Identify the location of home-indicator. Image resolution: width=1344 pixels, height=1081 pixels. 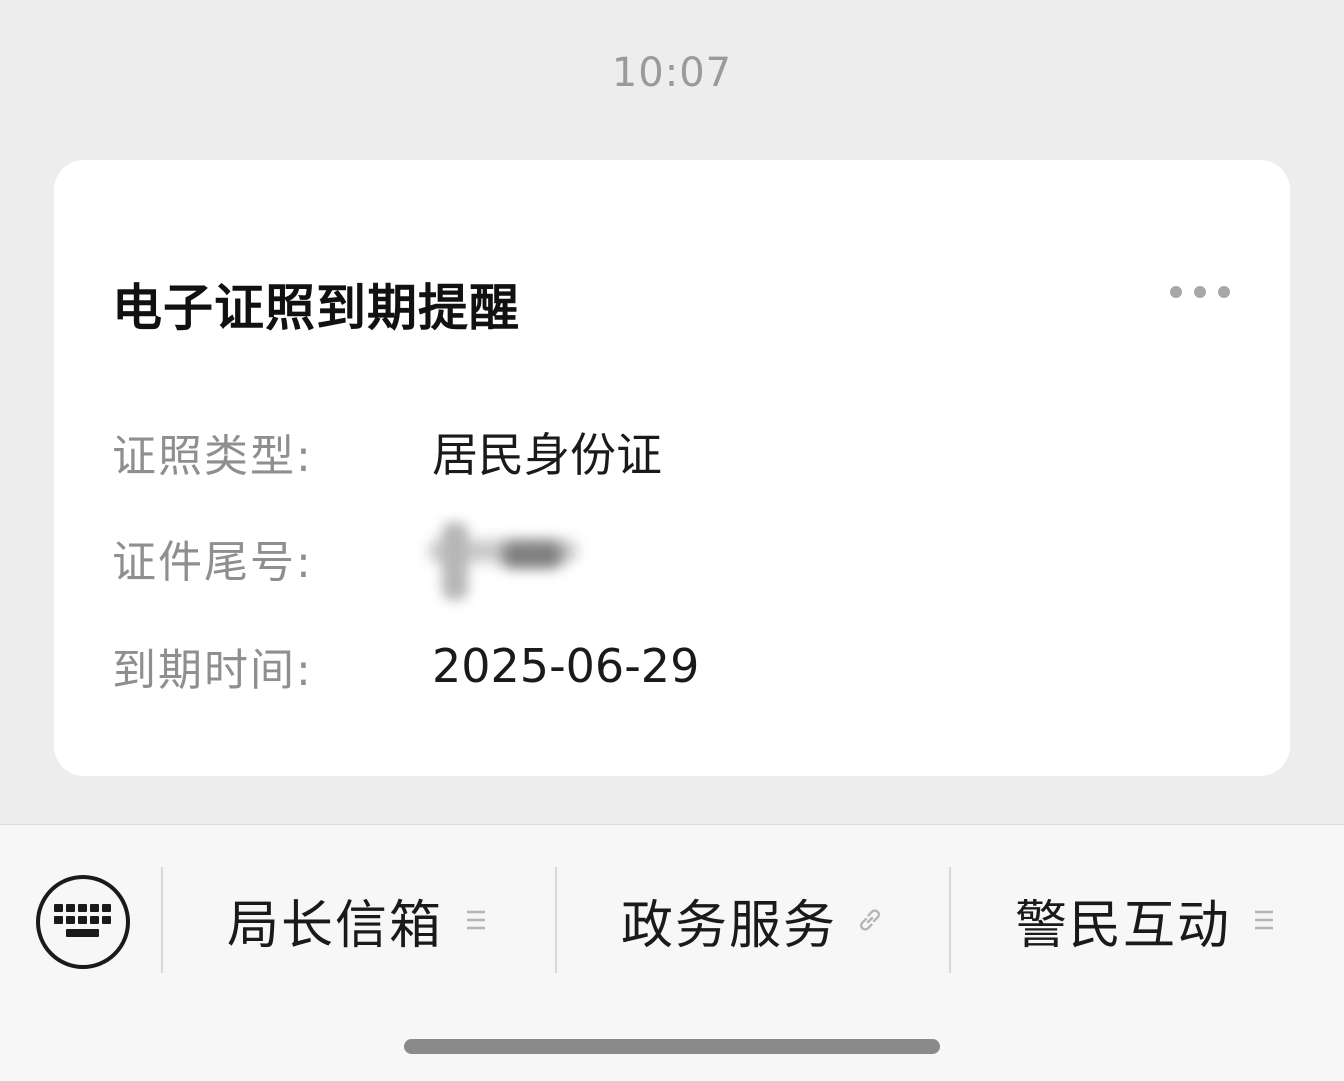
(672, 1046).